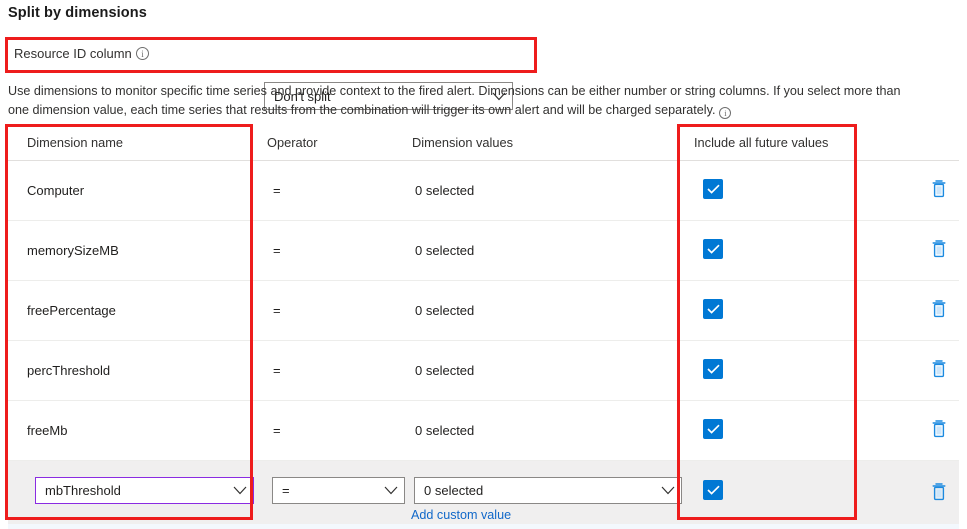  I want to click on dimension-name-value: mbThreshold, so click(83, 490).